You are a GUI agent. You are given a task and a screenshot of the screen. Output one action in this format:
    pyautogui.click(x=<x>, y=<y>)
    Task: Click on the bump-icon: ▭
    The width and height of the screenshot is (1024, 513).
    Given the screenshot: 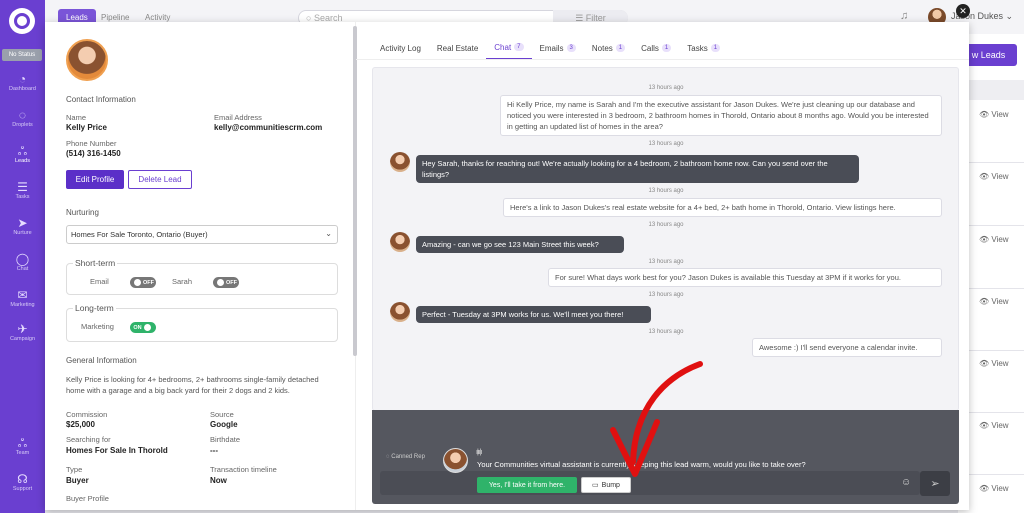 What is the action you would take?
    pyautogui.click(x=595, y=485)
    